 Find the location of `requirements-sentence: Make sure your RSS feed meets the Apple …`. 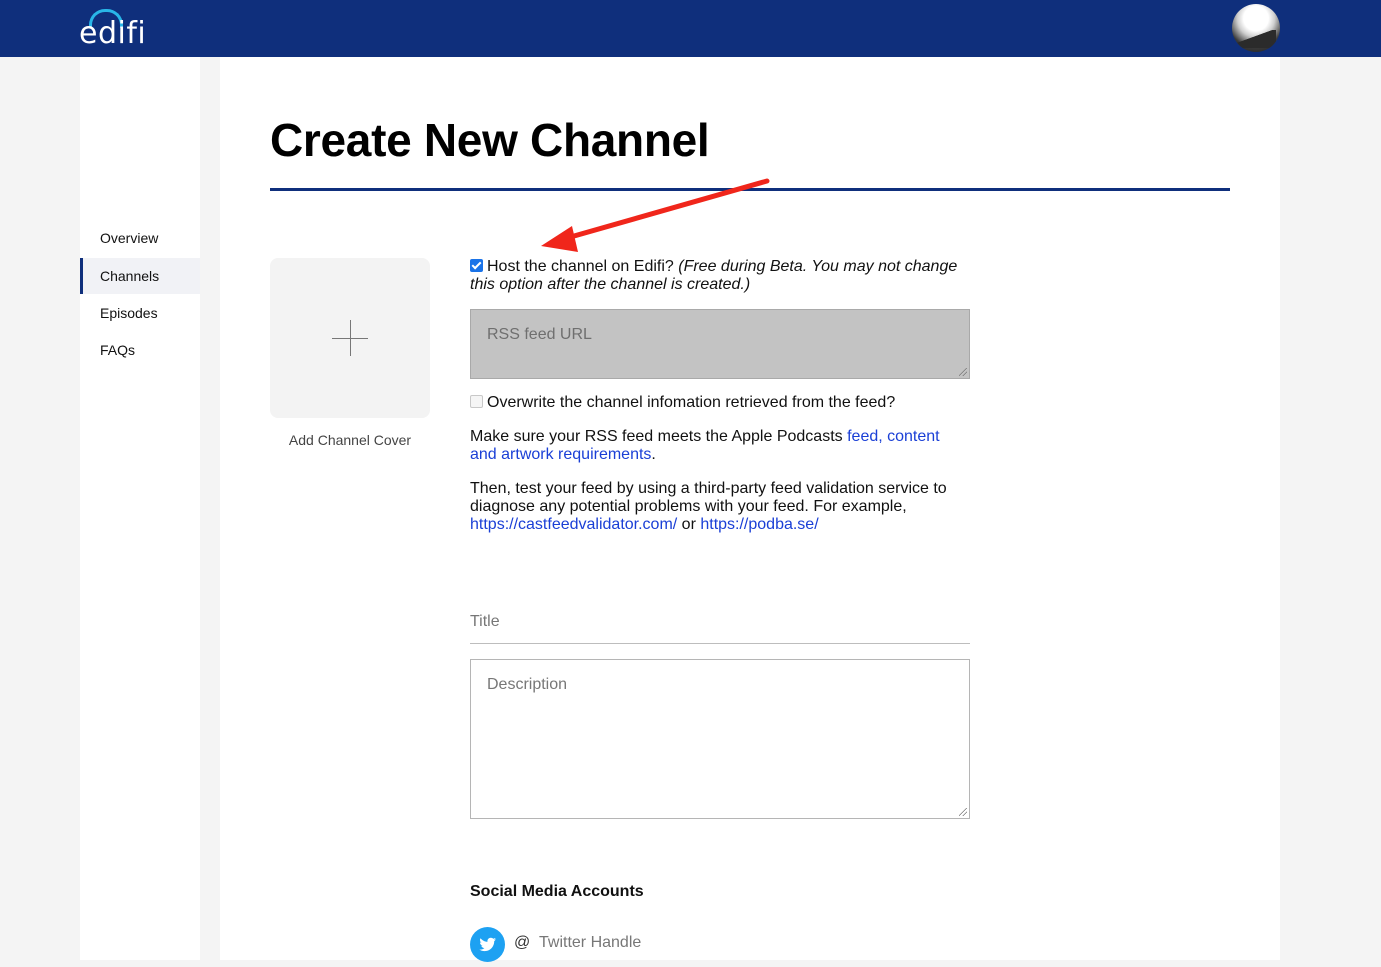

requirements-sentence: Make sure your RSS feed meets the Apple … is located at coordinates (659, 436).